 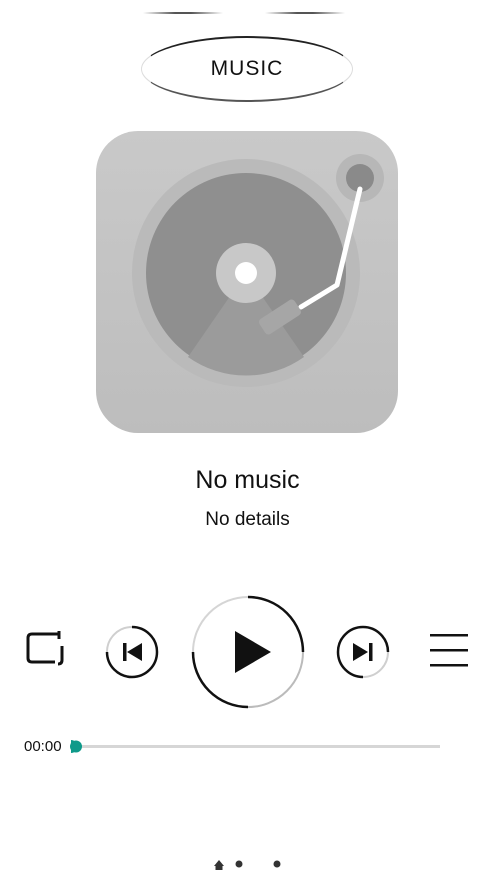 What do you see at coordinates (305, 13) in the screenshot?
I see `top-line-right` at bounding box center [305, 13].